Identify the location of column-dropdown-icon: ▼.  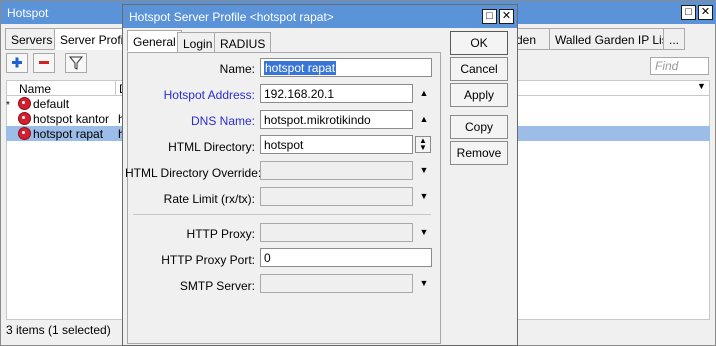
(701, 86).